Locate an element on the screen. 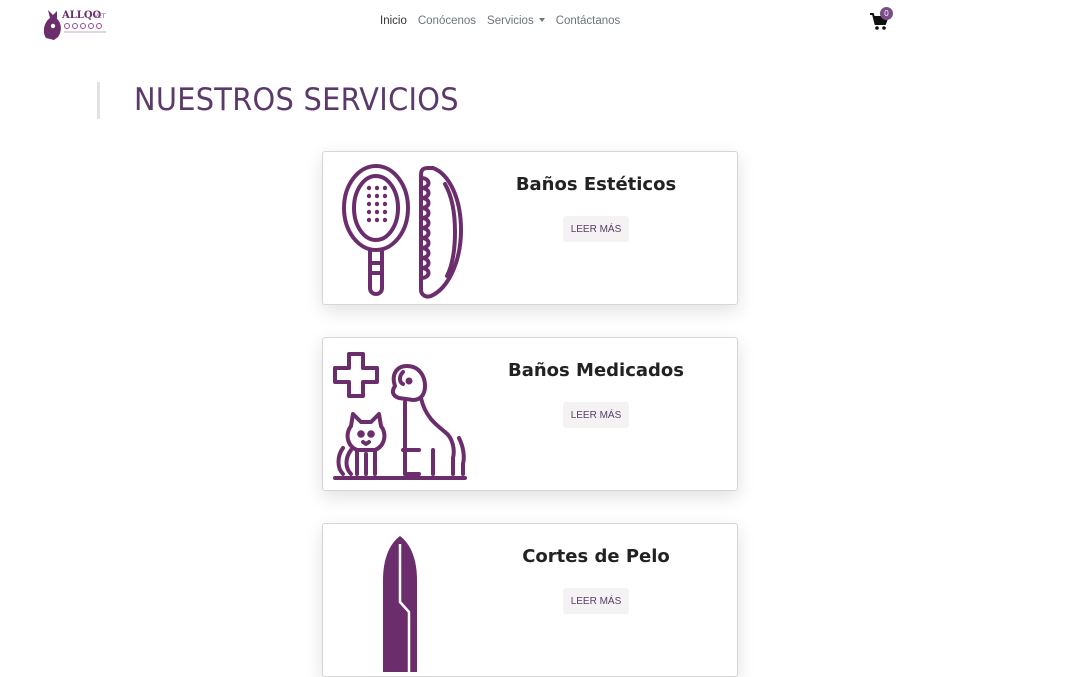 The image size is (1076, 677). section-heading-bar is located at coordinates (98, 100).